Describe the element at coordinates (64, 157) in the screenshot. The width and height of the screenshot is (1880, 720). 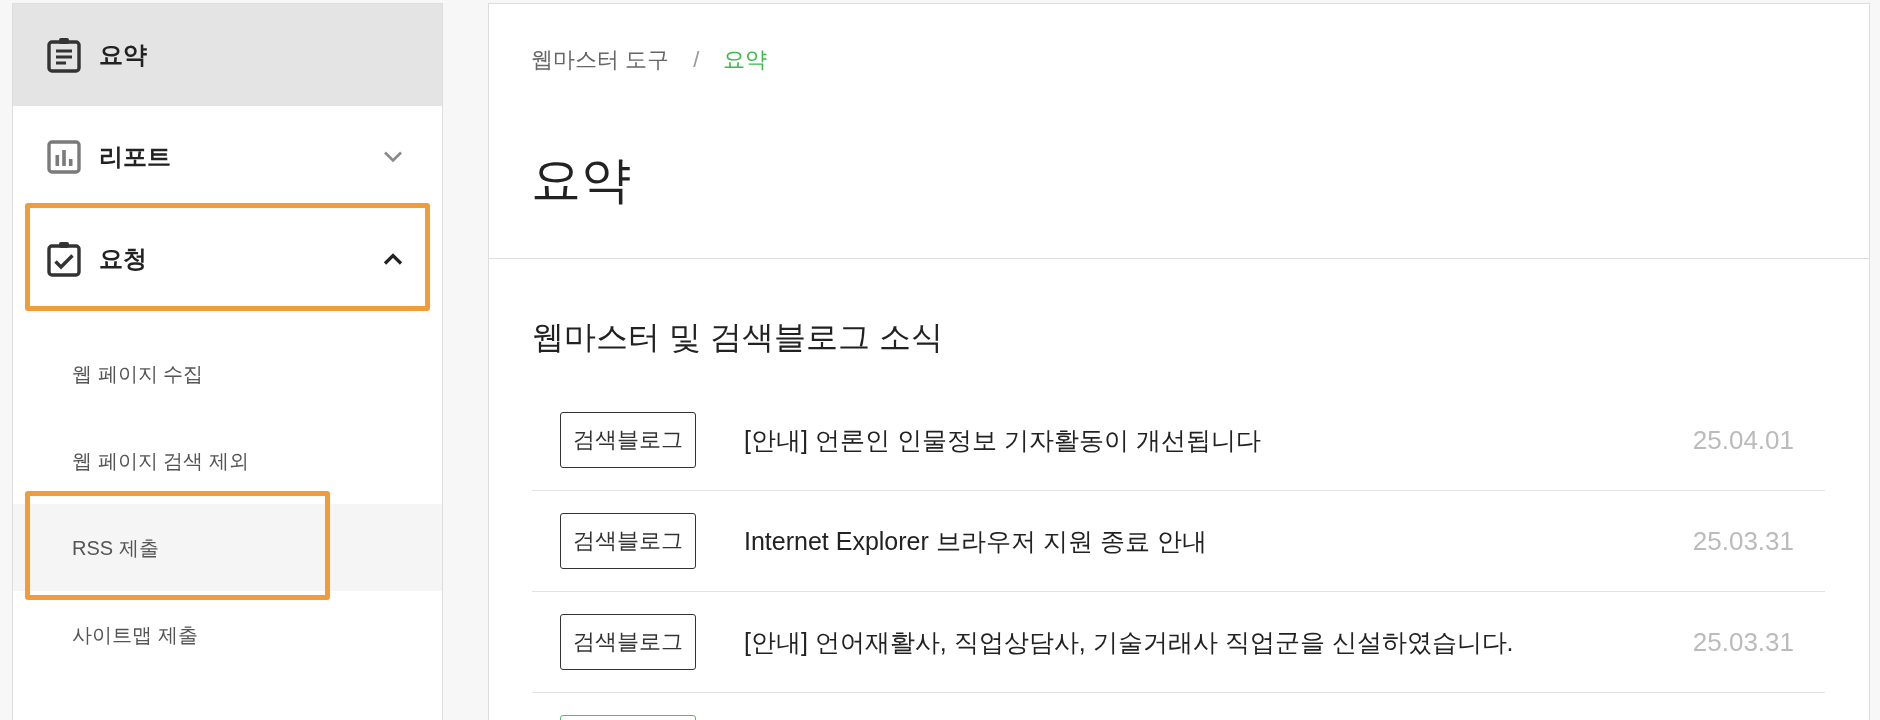
I see `bar-chart-icon` at that location.